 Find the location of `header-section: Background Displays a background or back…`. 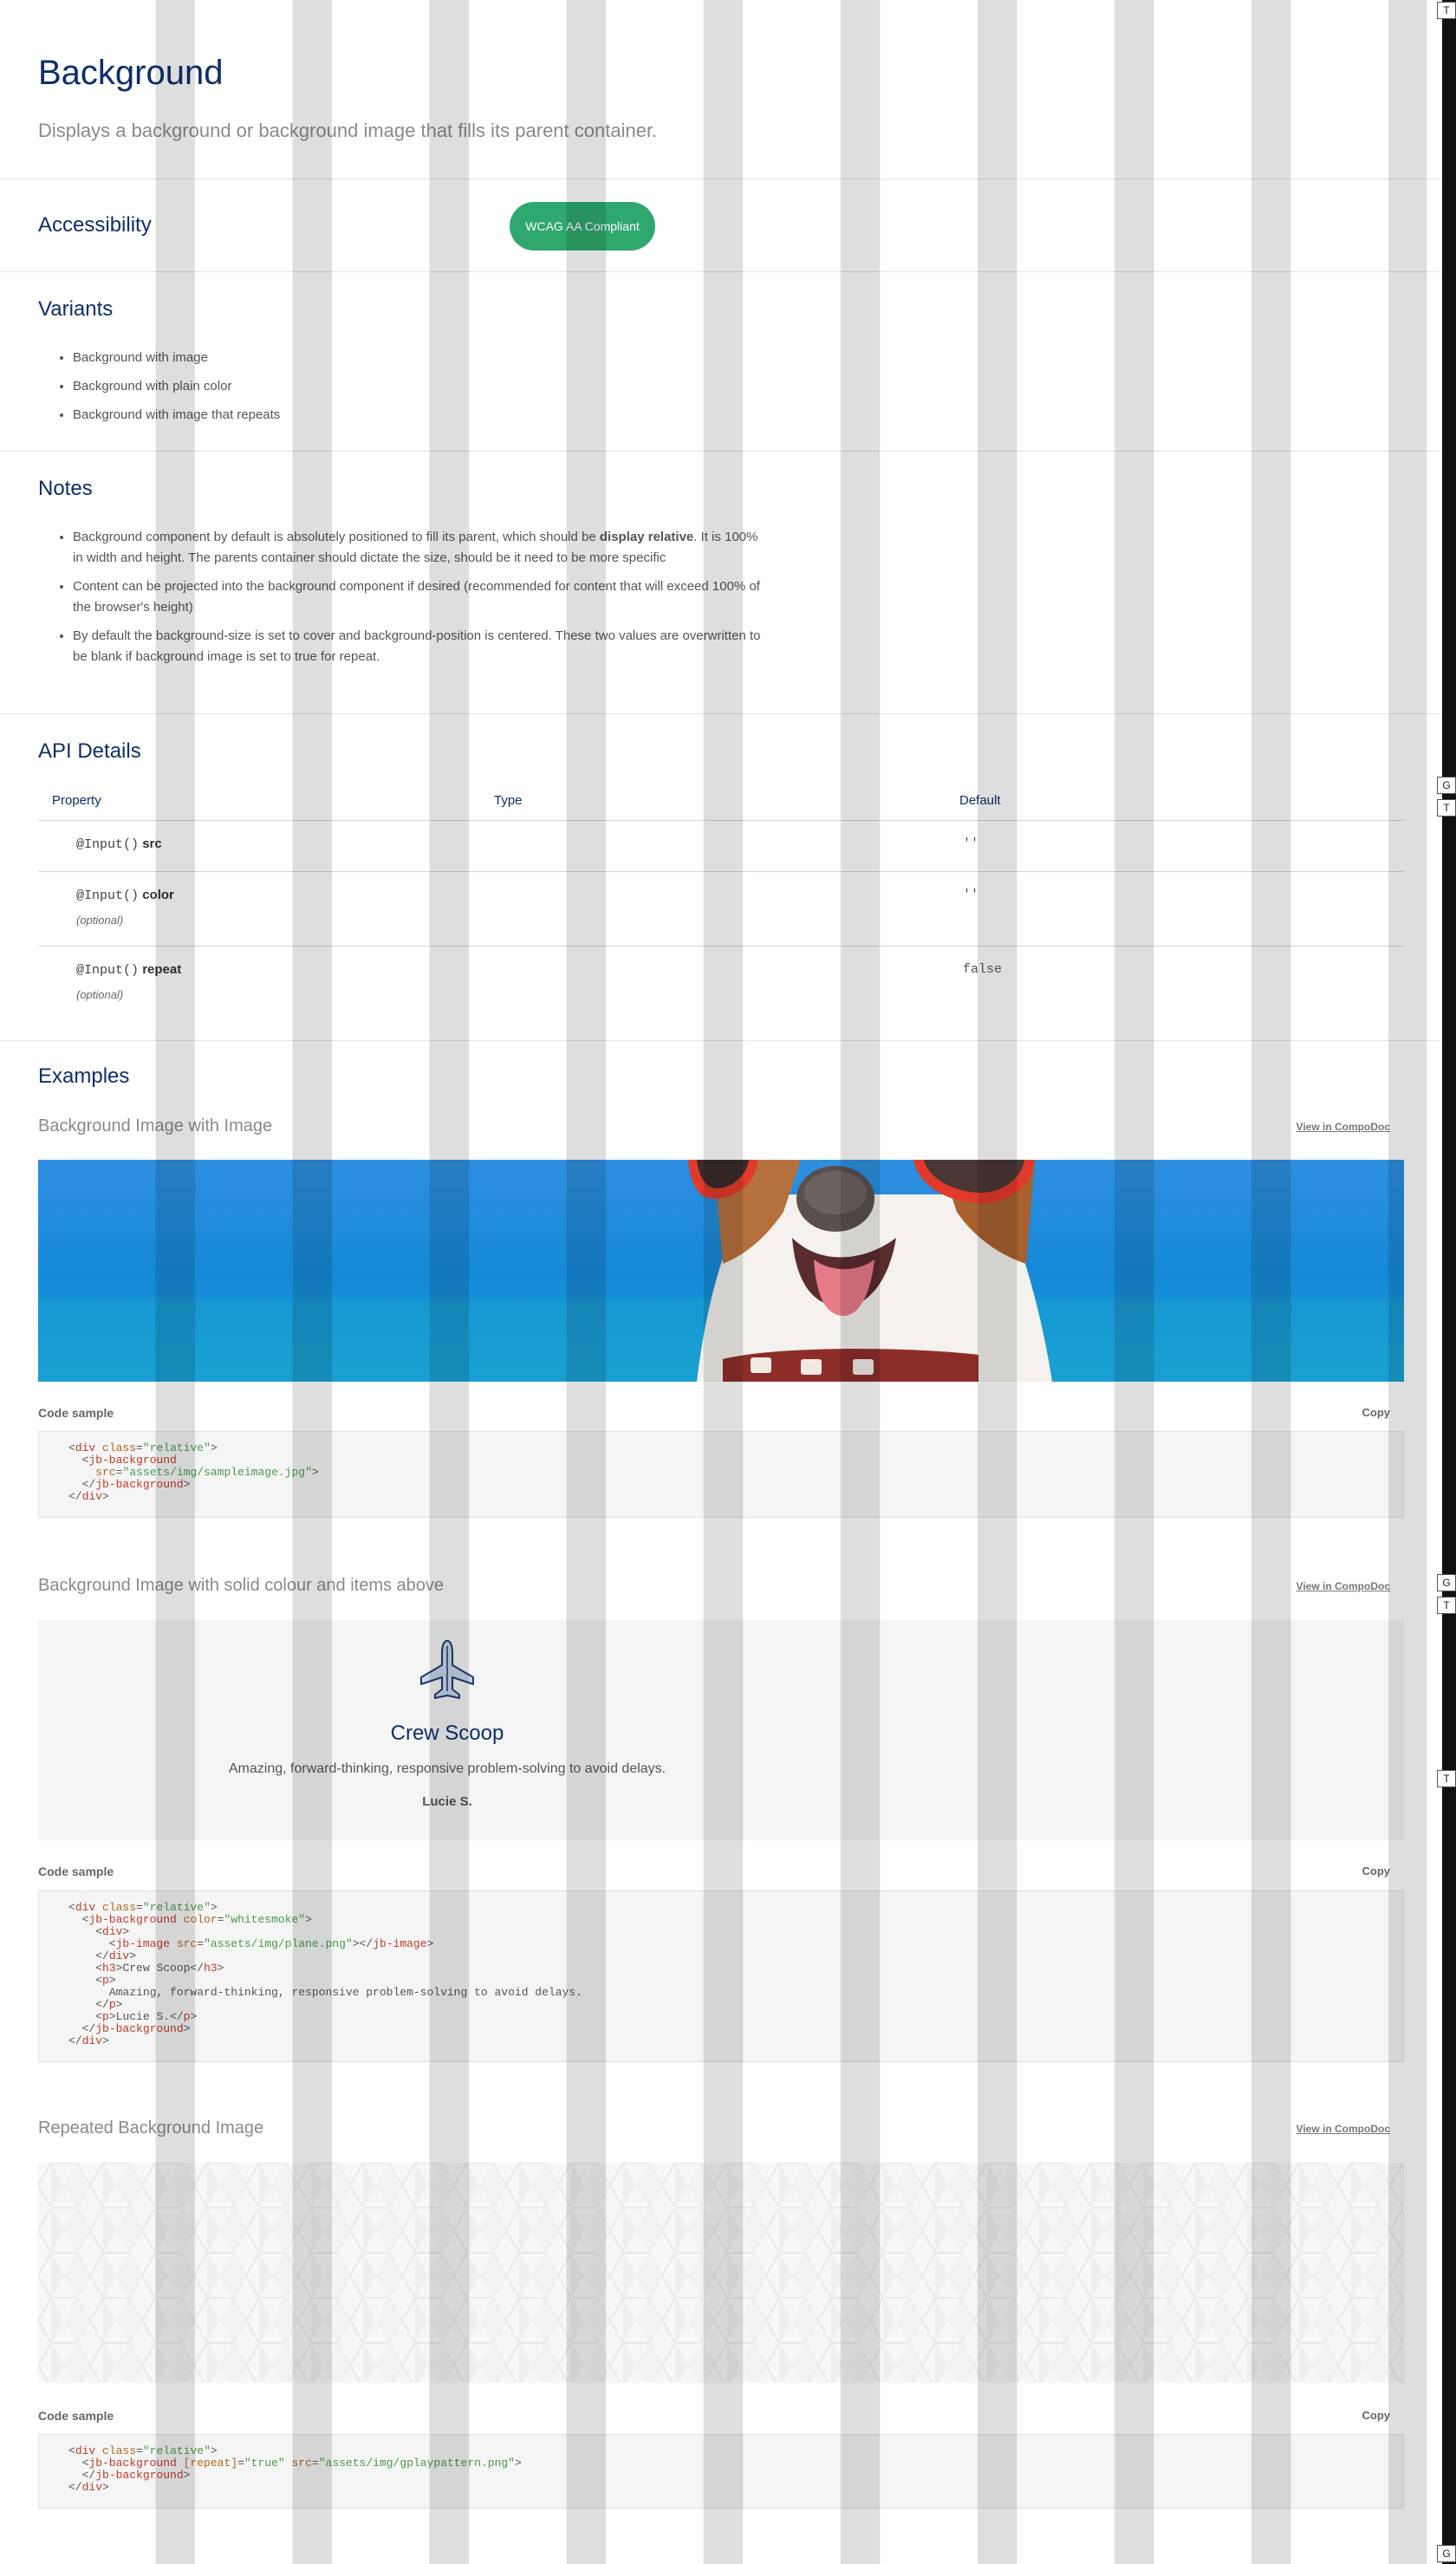

header-section: Background Displays a background or back… is located at coordinates (721, 89).